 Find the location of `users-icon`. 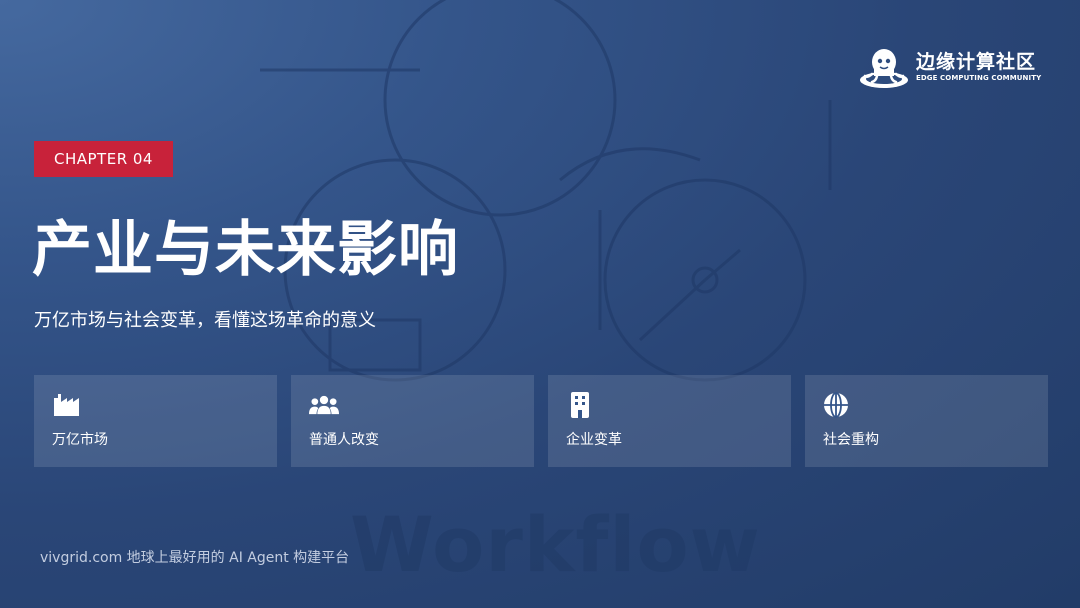

users-icon is located at coordinates (324, 405).